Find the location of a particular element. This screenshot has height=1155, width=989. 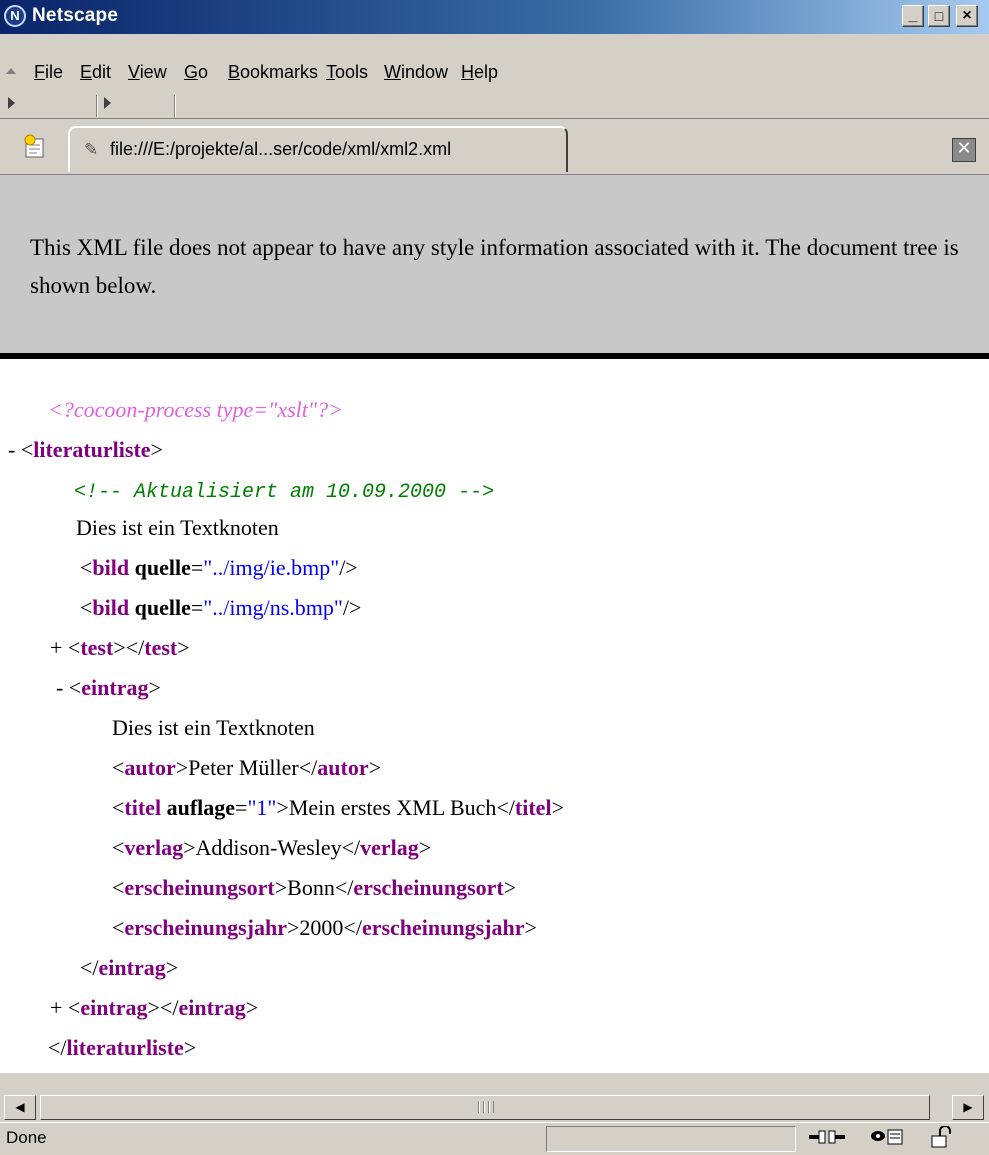

close-window-button: × is located at coordinates (967, 16).